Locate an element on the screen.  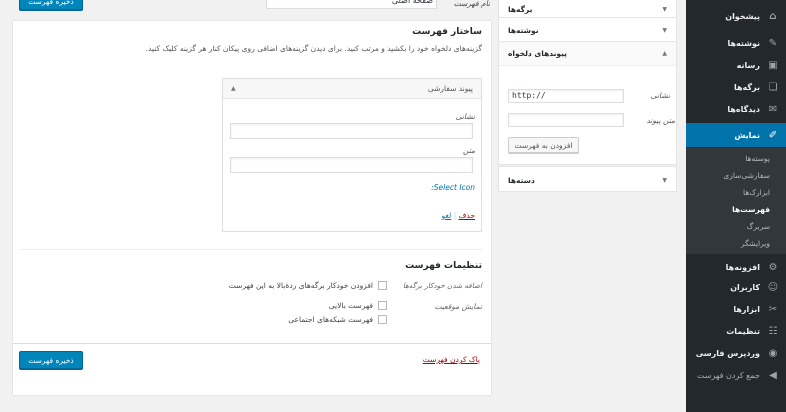
settings-icon: ☷ is located at coordinates (773, 331).